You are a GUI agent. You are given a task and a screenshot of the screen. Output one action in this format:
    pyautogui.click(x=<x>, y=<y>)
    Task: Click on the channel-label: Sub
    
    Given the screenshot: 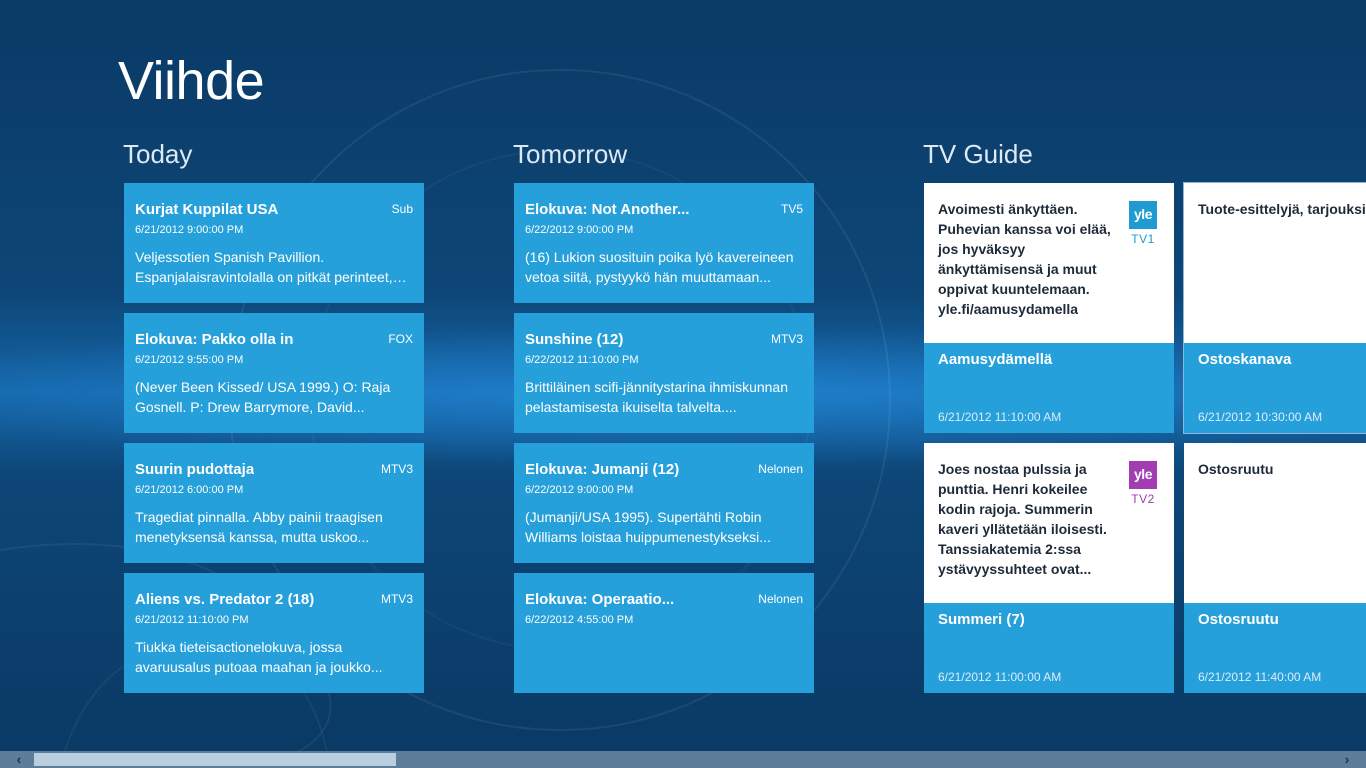 What is the action you would take?
    pyautogui.click(x=402, y=209)
    